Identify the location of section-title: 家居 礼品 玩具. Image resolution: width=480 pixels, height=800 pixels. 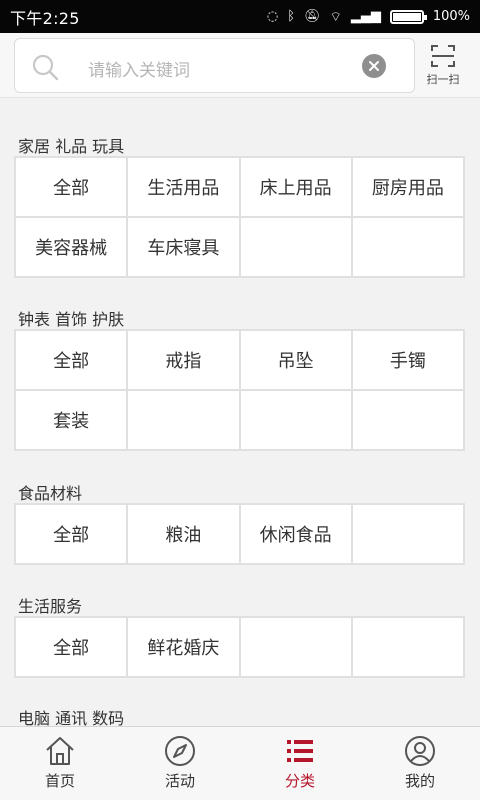
(71, 146).